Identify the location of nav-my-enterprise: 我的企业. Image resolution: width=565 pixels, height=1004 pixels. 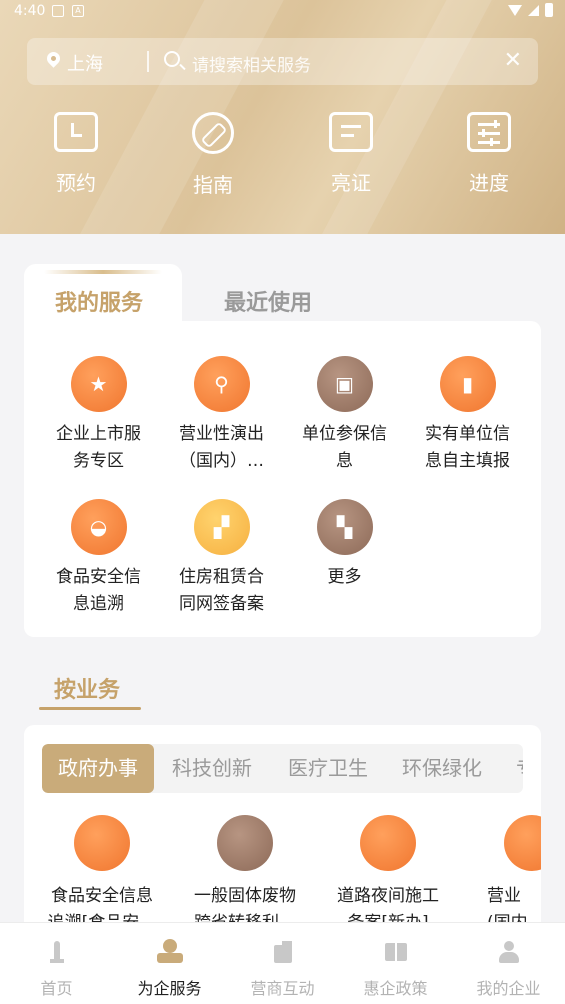
(508, 963).